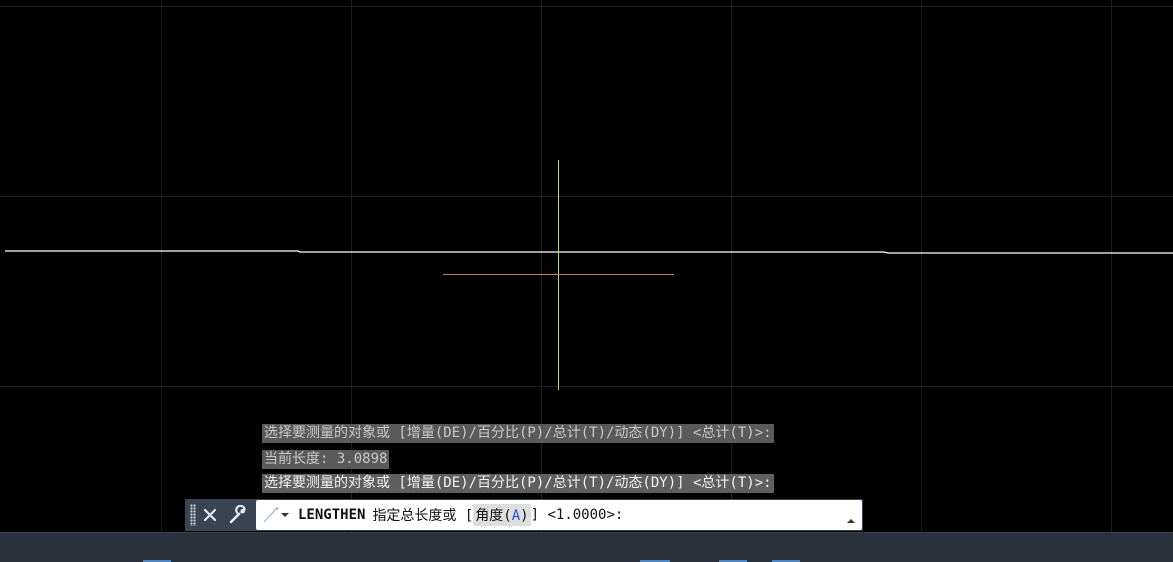 This screenshot has height=562, width=1173. What do you see at coordinates (193, 515) in the screenshot?
I see `grip-handle-icon` at bounding box center [193, 515].